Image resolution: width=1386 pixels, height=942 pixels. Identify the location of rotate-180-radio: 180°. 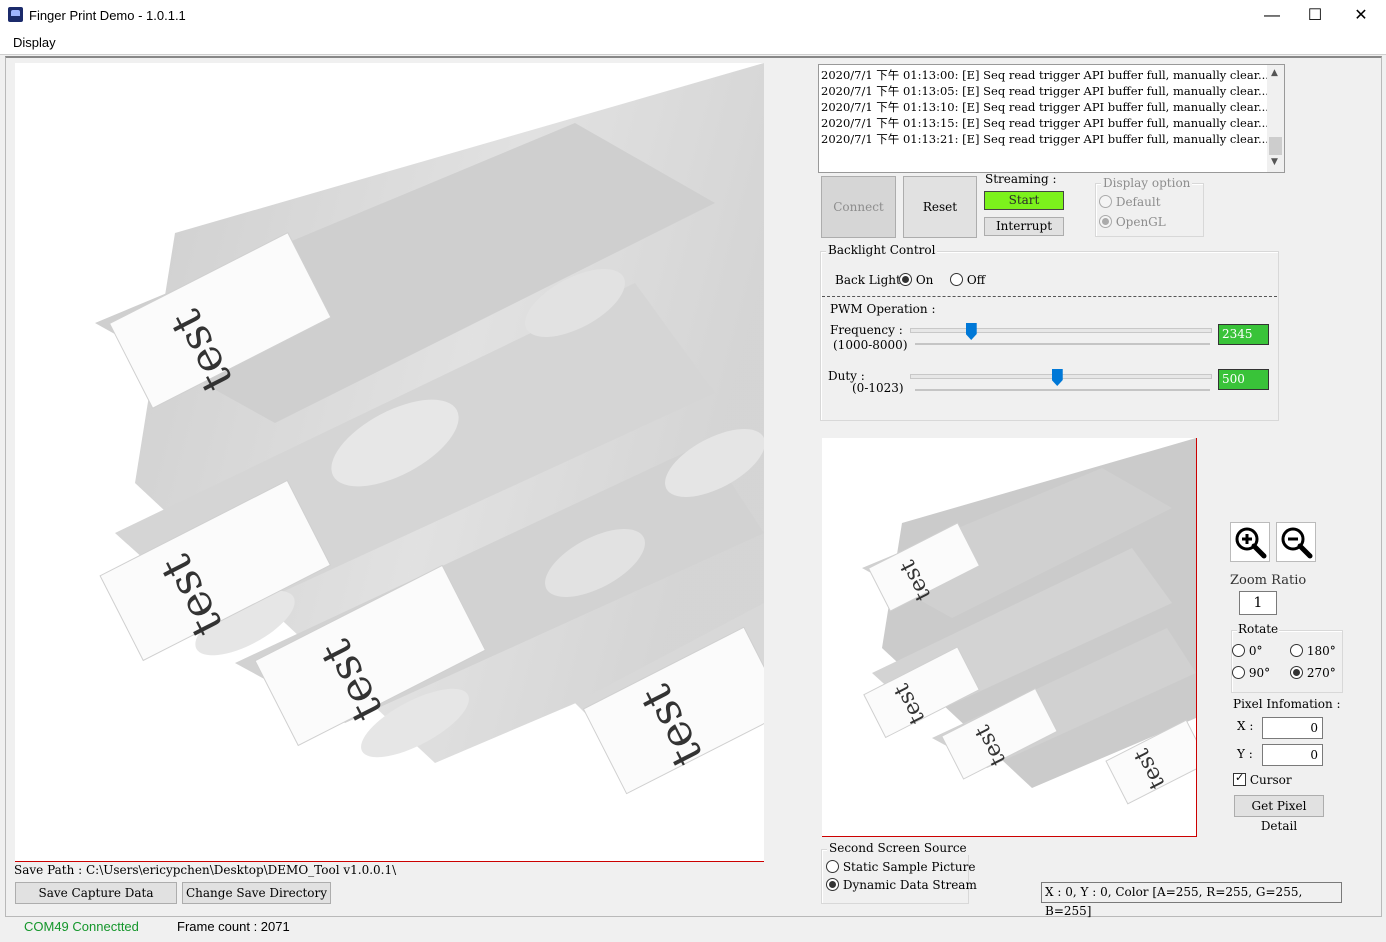
(1313, 651).